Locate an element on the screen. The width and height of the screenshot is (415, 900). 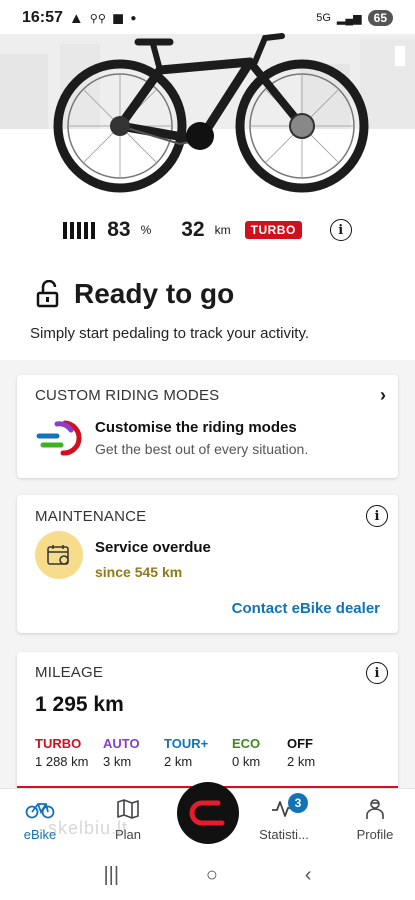
mode-name: AUTO is located at coordinates (121, 743).